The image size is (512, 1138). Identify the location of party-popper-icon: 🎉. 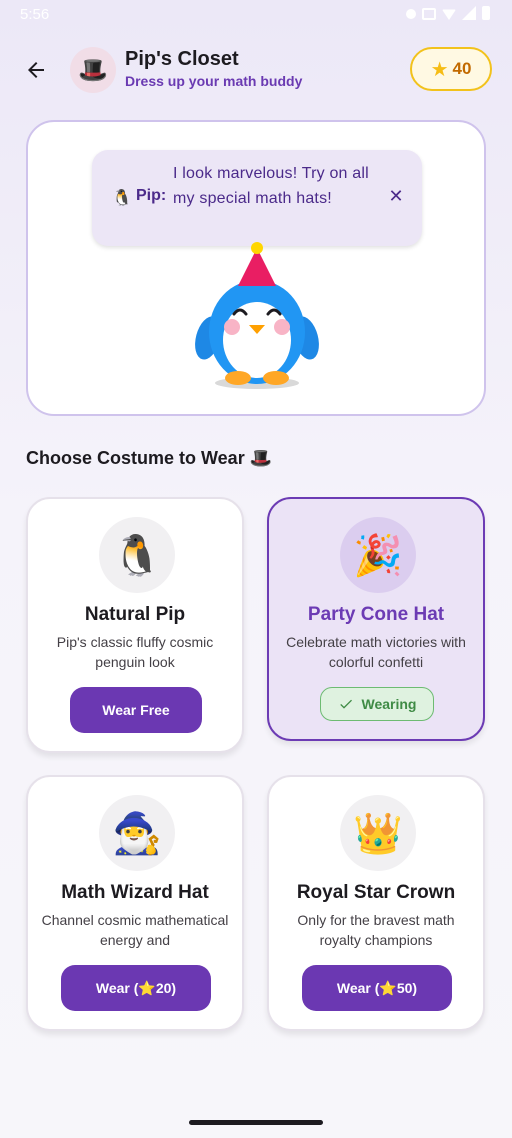
(378, 555).